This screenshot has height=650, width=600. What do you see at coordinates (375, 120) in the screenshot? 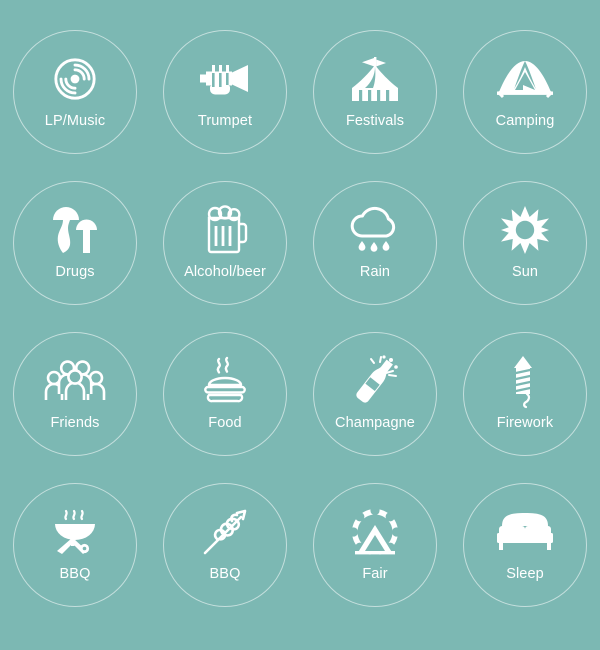
I see `icon-label: Festivals` at bounding box center [375, 120].